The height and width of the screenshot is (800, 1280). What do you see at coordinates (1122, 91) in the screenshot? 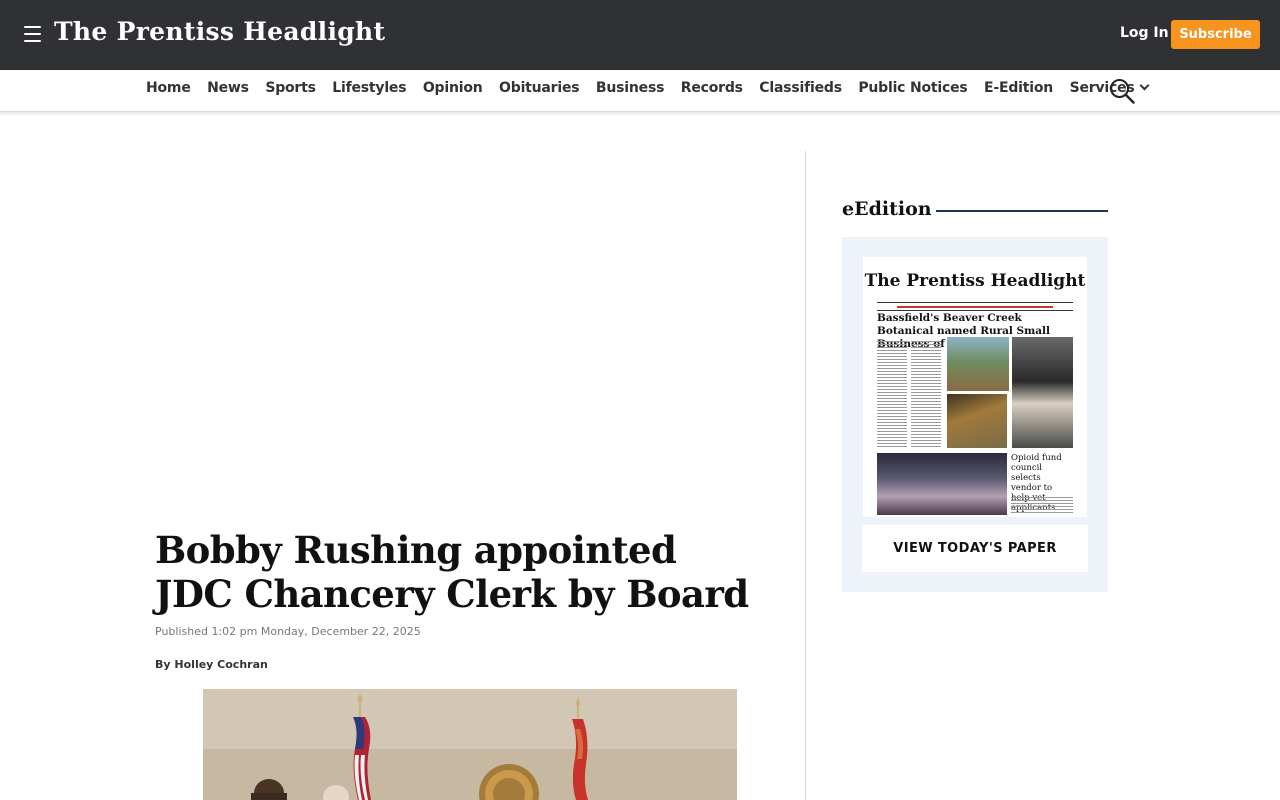
I see `search-icon` at bounding box center [1122, 91].